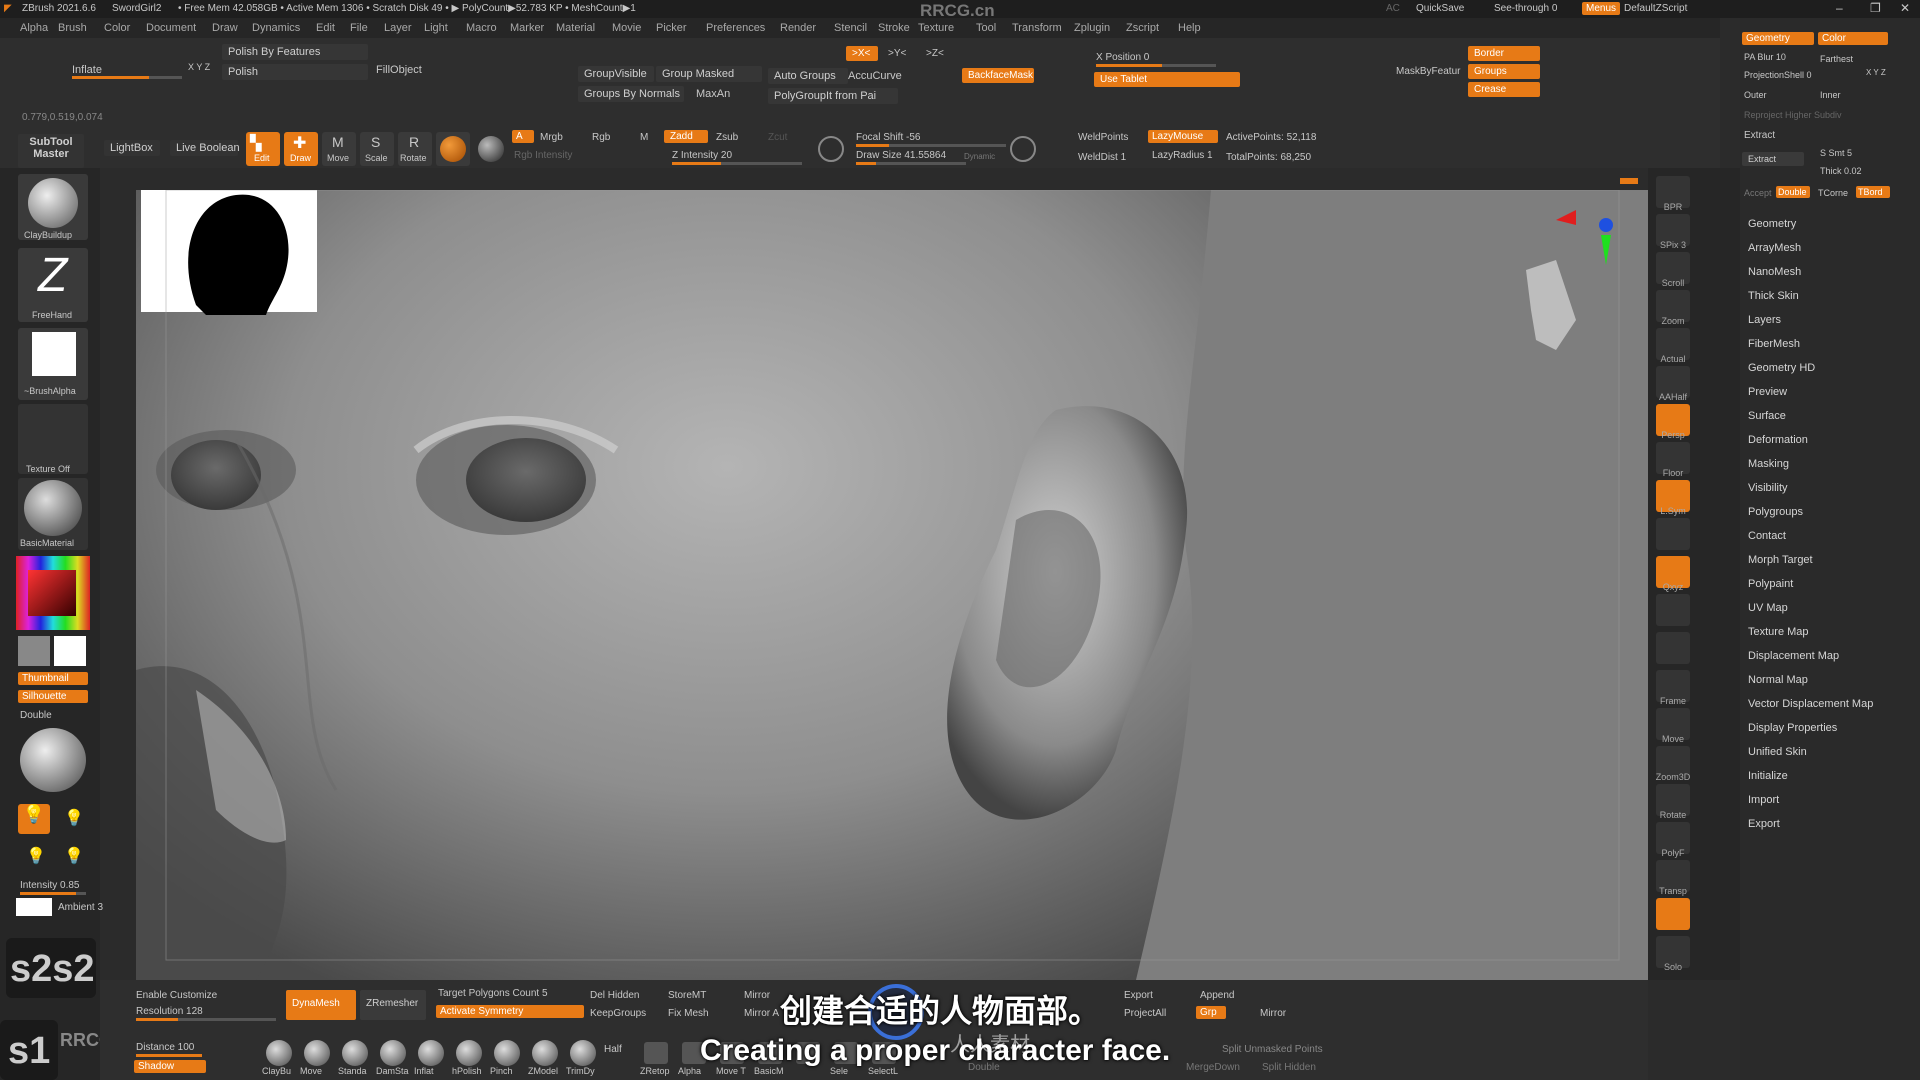 This screenshot has height=1080, width=1920. What do you see at coordinates (1768, 464) in the screenshot?
I see `tool-menu-masking: Masking` at bounding box center [1768, 464].